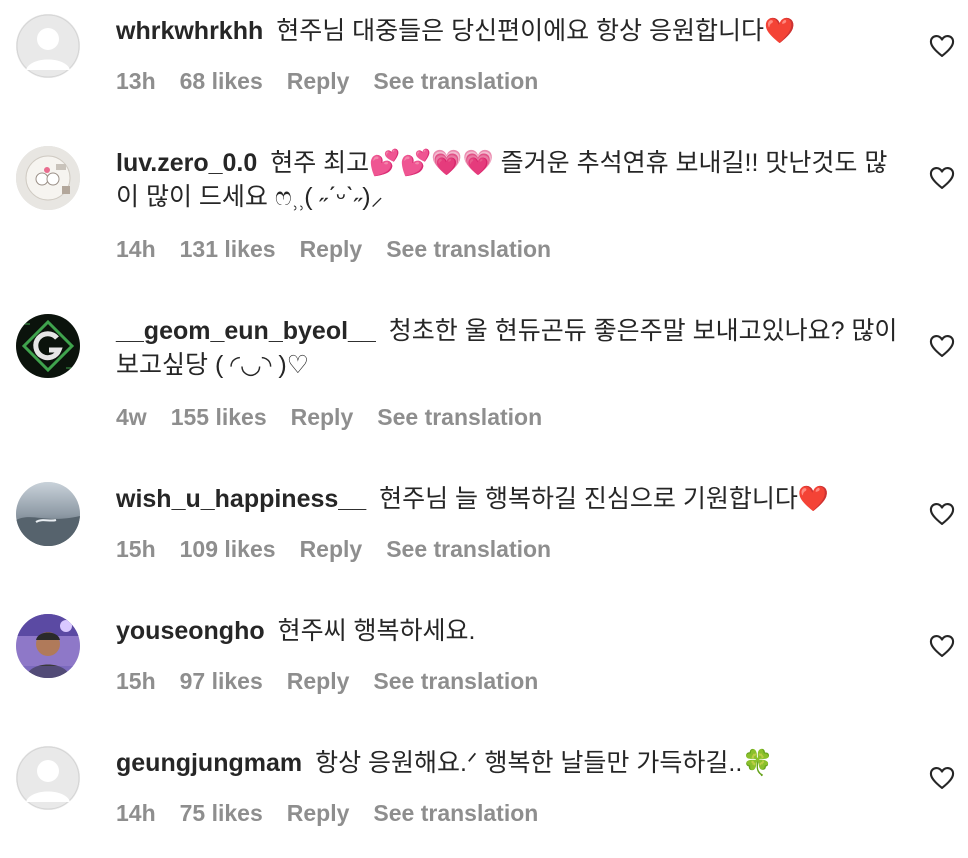 The image size is (968, 858). What do you see at coordinates (228, 249) in the screenshot?
I see `comment-likes: 131 likes` at bounding box center [228, 249].